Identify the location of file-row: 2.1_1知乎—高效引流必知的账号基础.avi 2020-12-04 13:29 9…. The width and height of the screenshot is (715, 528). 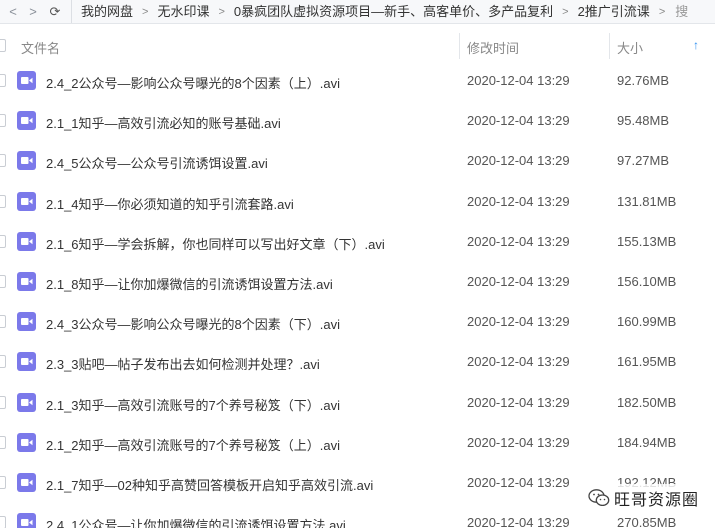
(357, 121).